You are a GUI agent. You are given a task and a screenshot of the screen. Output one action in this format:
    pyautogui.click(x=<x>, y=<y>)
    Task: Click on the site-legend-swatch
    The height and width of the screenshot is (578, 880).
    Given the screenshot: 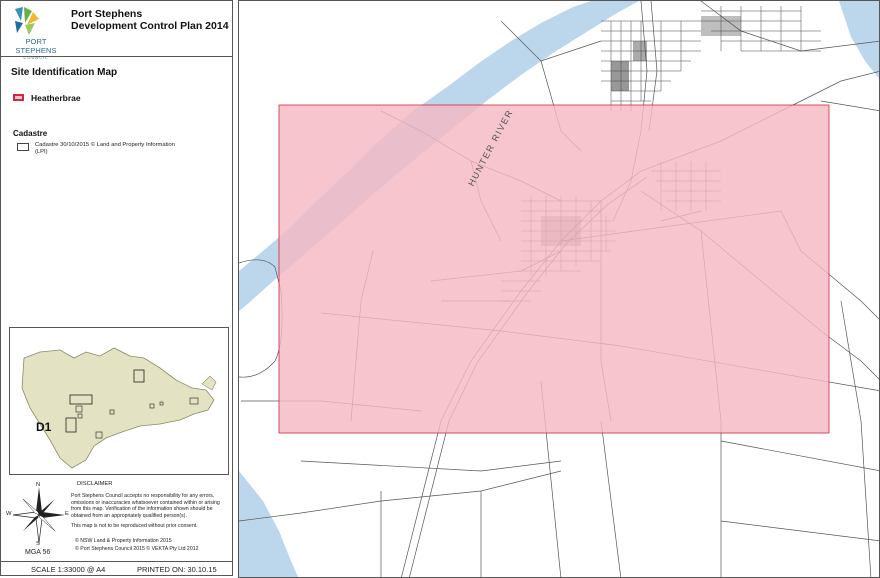 What is the action you would take?
    pyautogui.click(x=18, y=97)
    